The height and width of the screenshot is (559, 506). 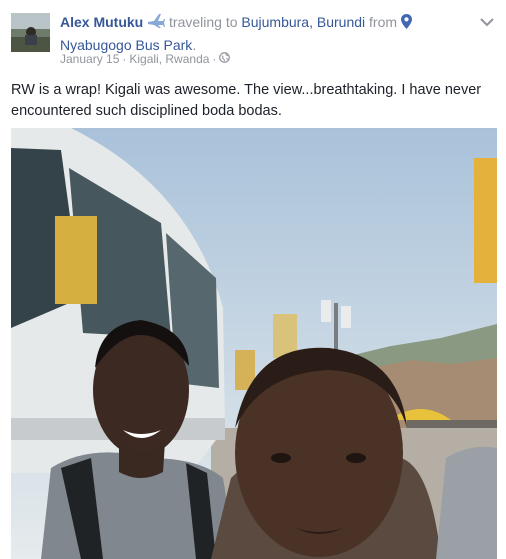 What do you see at coordinates (383, 22) in the screenshot?
I see `from-text: from` at bounding box center [383, 22].